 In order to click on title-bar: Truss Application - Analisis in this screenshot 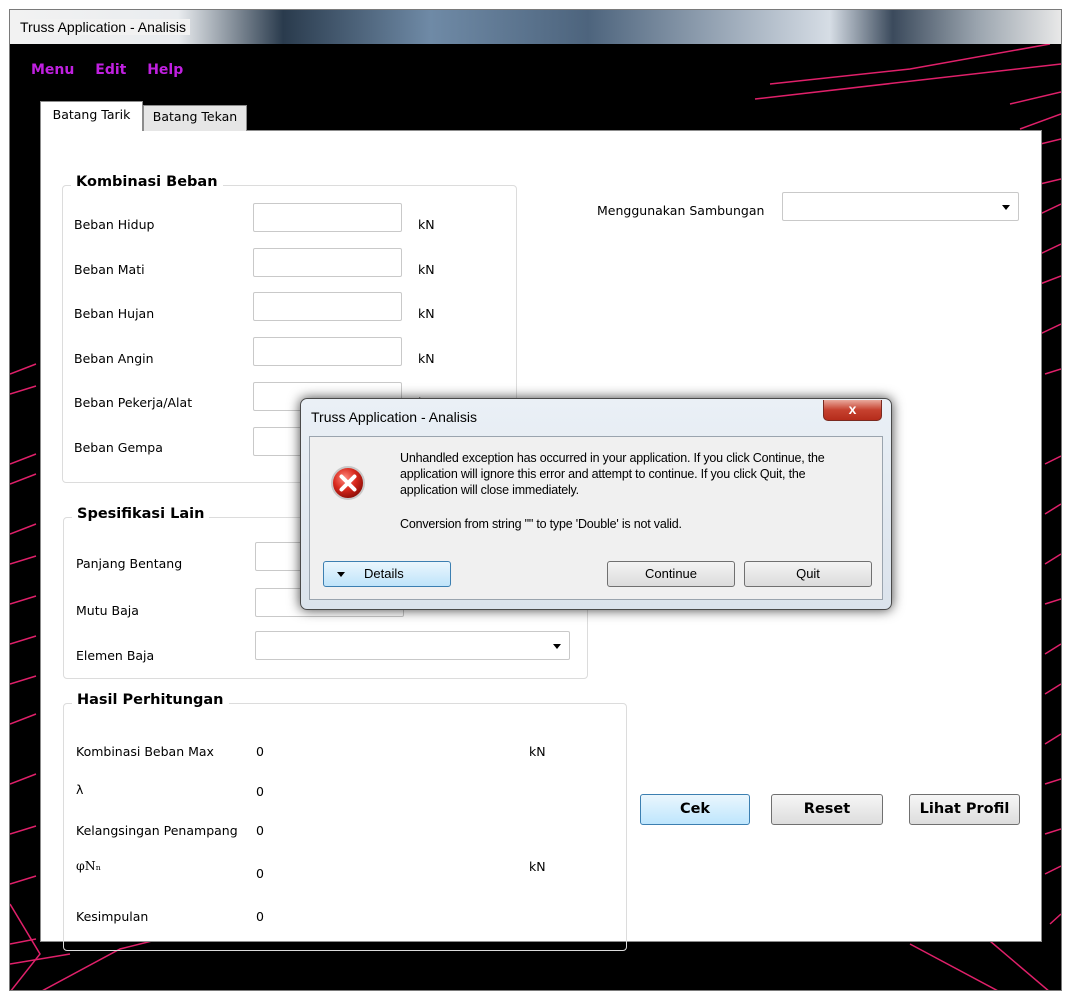, I will do `click(535, 27)`.